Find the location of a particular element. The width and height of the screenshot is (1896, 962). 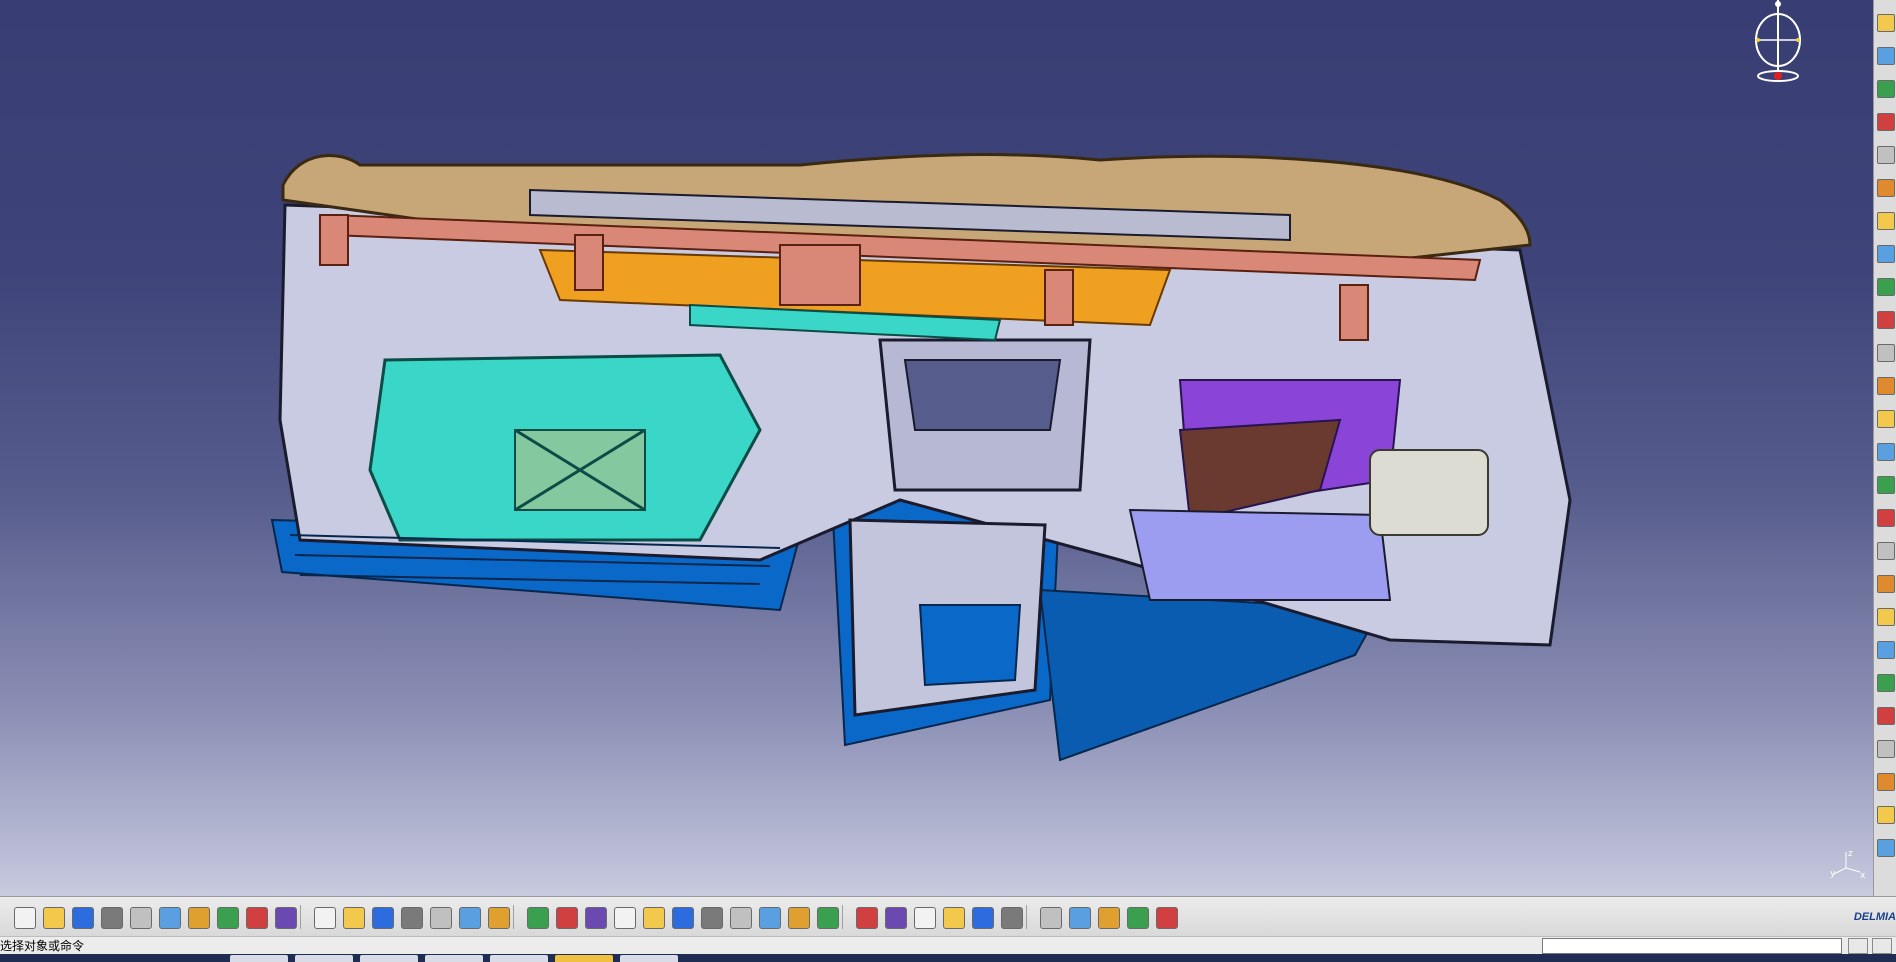

color-icon is located at coordinates (1109, 918).